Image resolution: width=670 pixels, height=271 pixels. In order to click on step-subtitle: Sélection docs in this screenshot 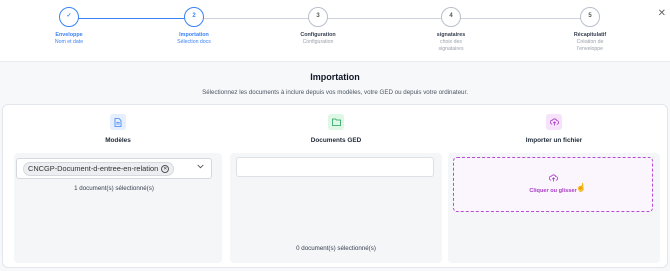, I will do `click(194, 42)`.